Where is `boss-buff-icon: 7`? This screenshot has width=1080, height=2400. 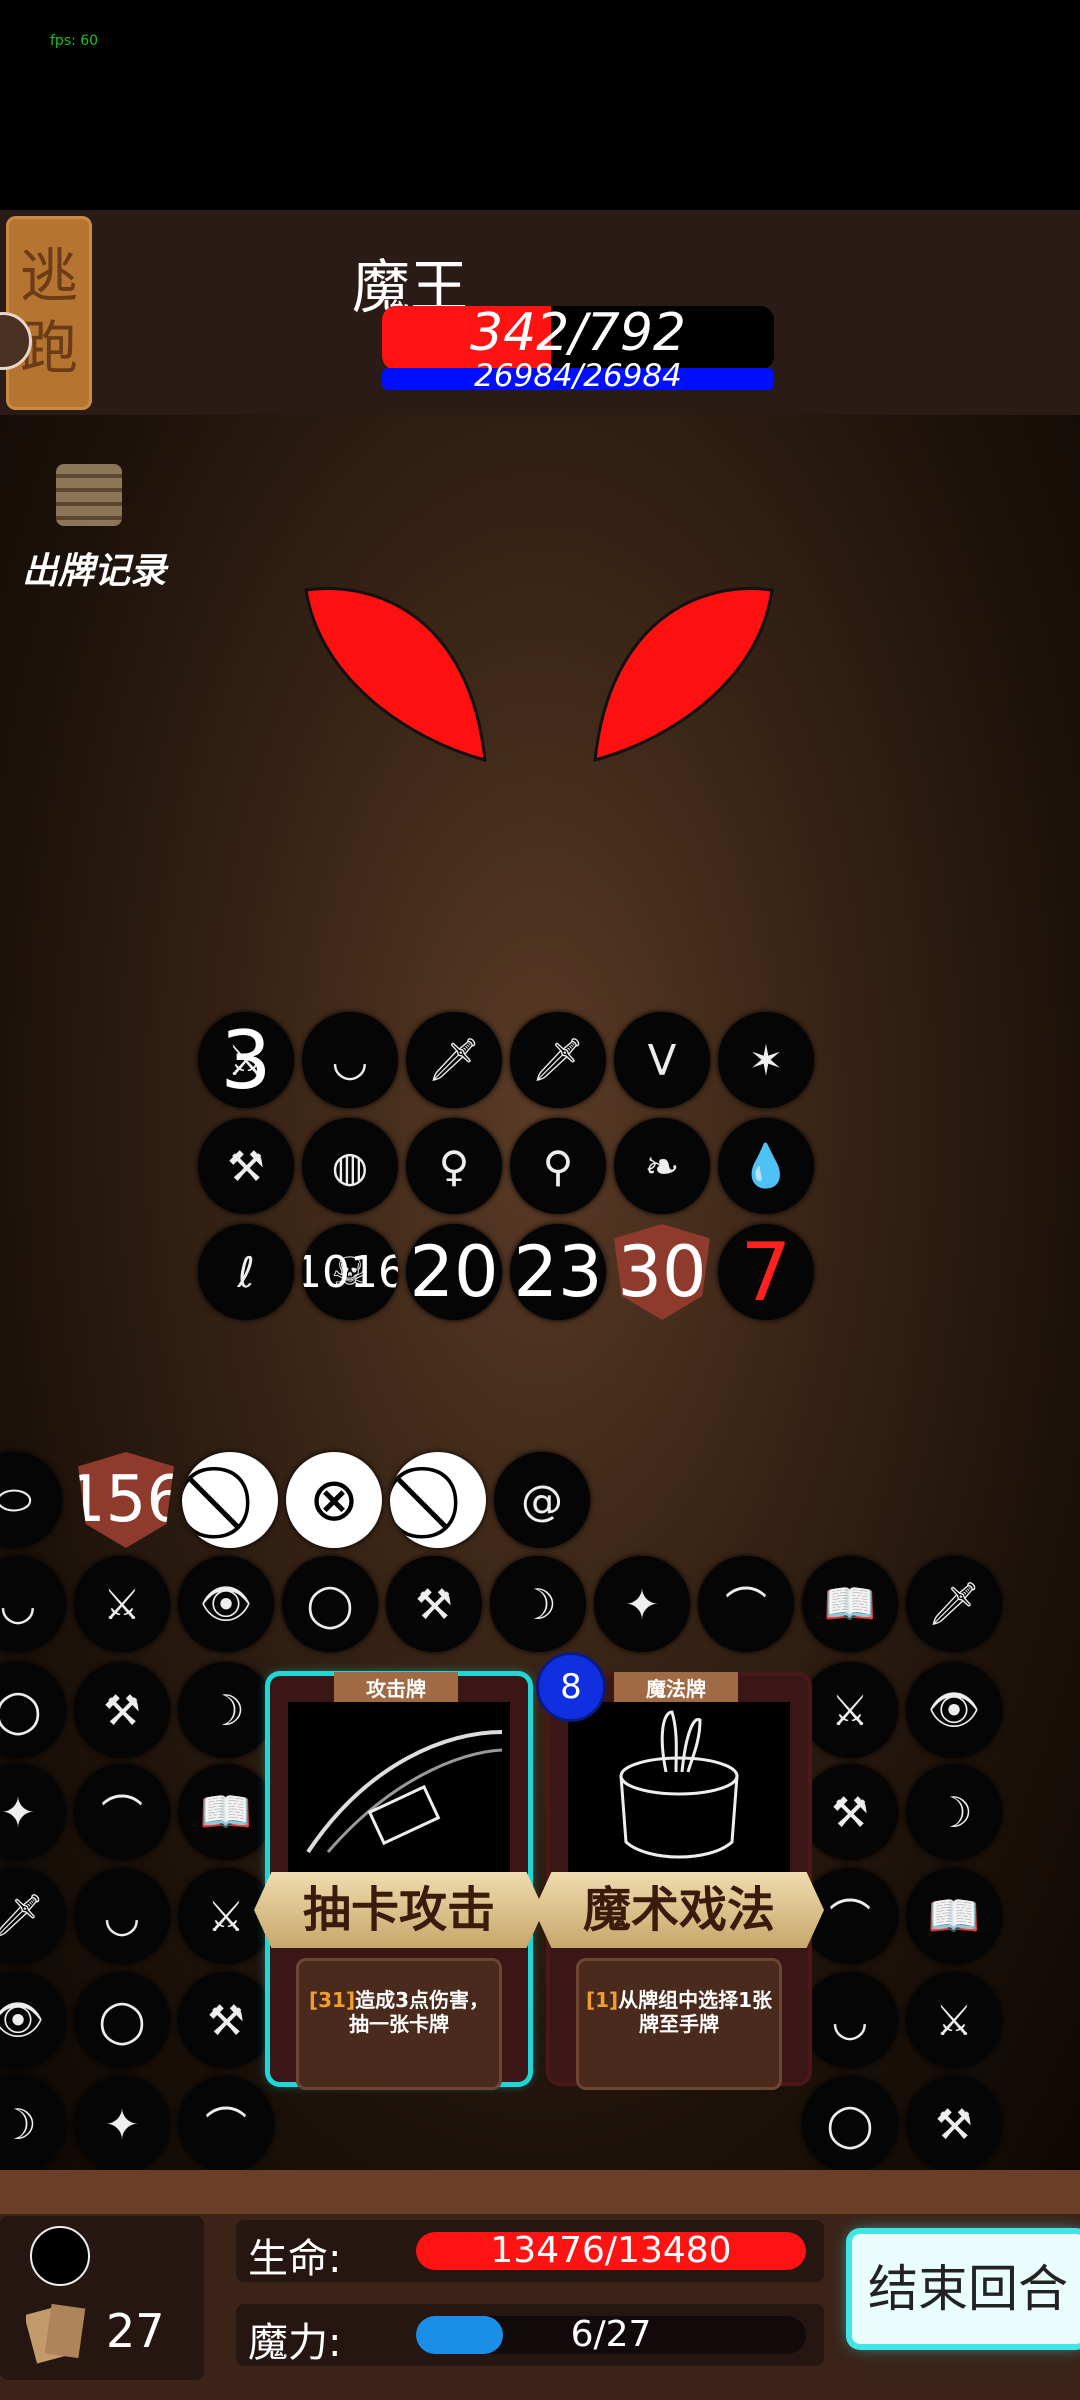 boss-buff-icon: 7 is located at coordinates (766, 1272).